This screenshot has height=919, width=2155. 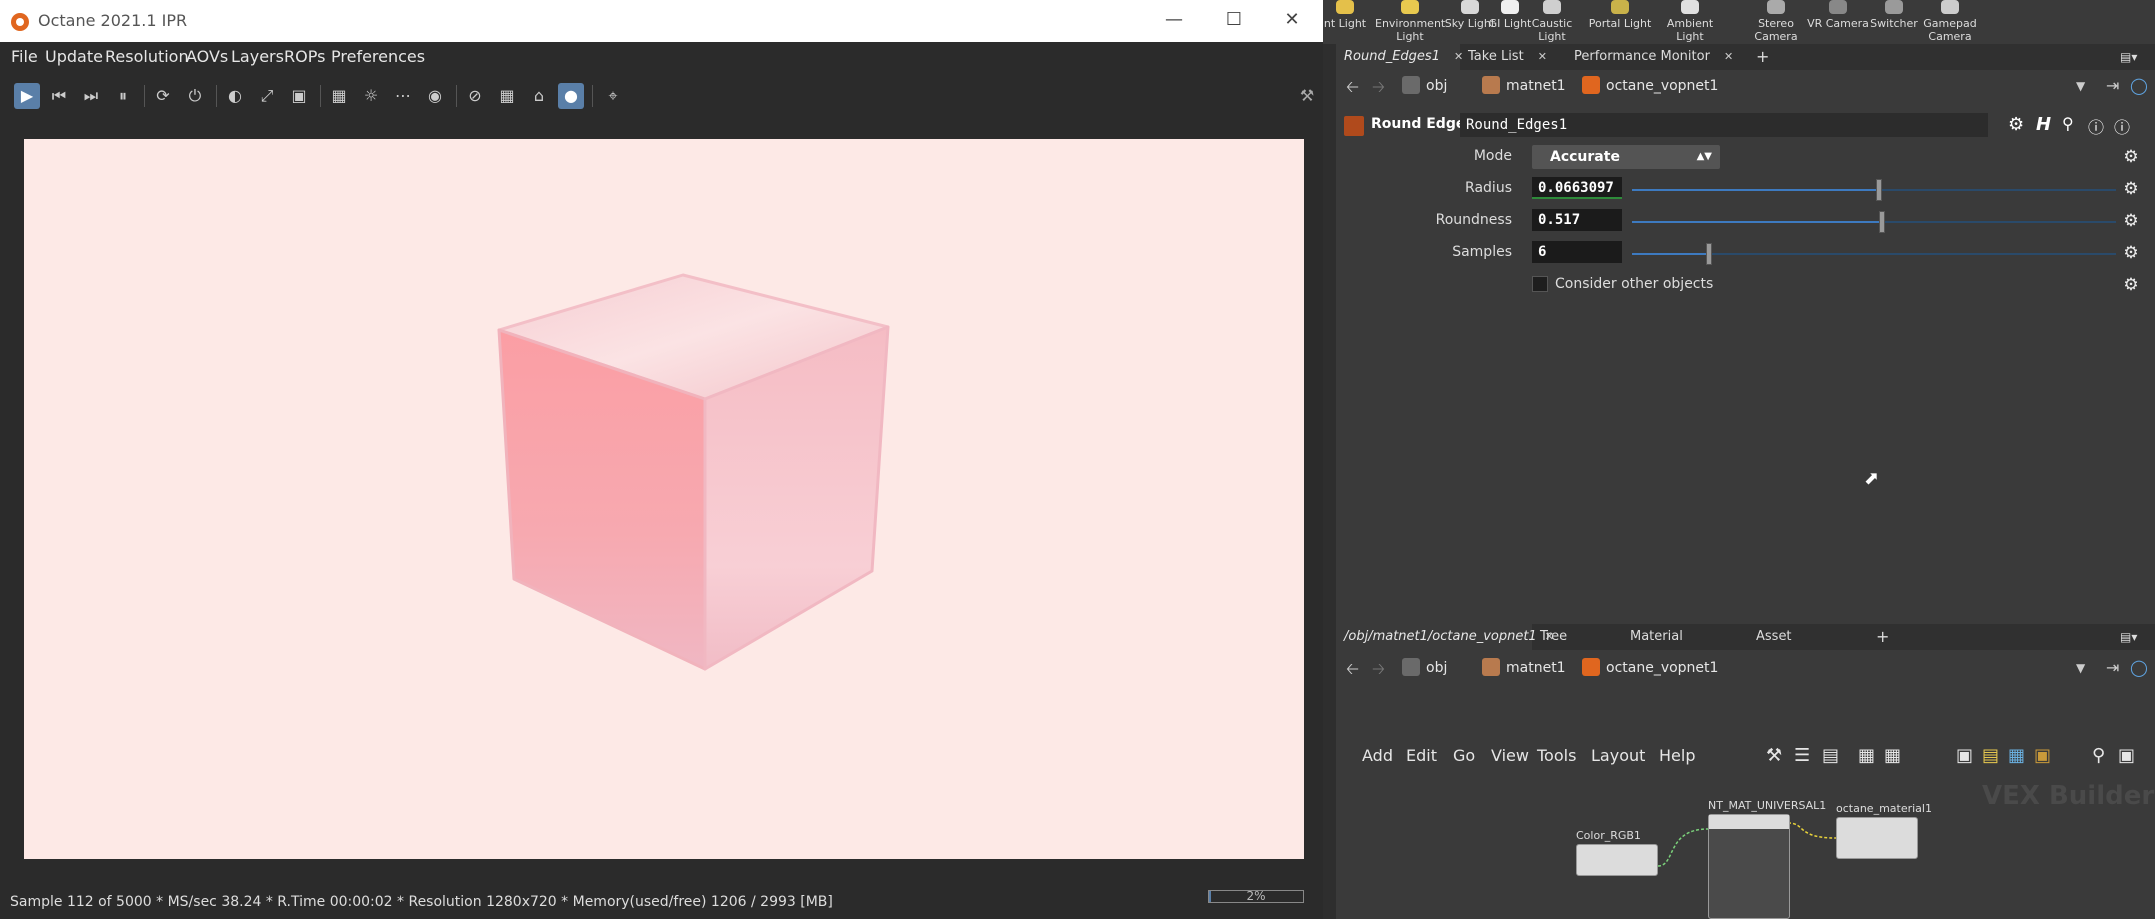 I want to click on clay-icon: ⊘, so click(x=475, y=96).